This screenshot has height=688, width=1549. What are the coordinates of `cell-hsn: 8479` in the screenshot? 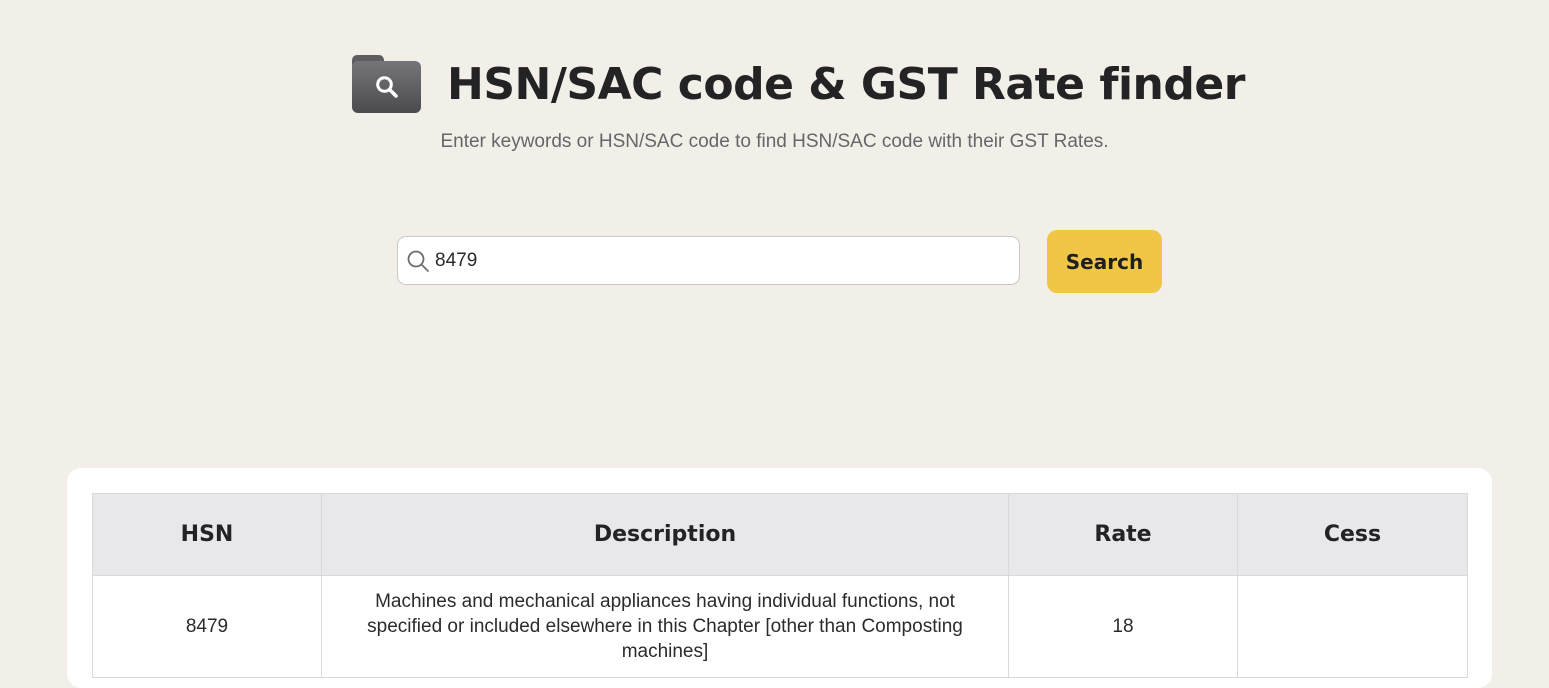 It's located at (207, 626).